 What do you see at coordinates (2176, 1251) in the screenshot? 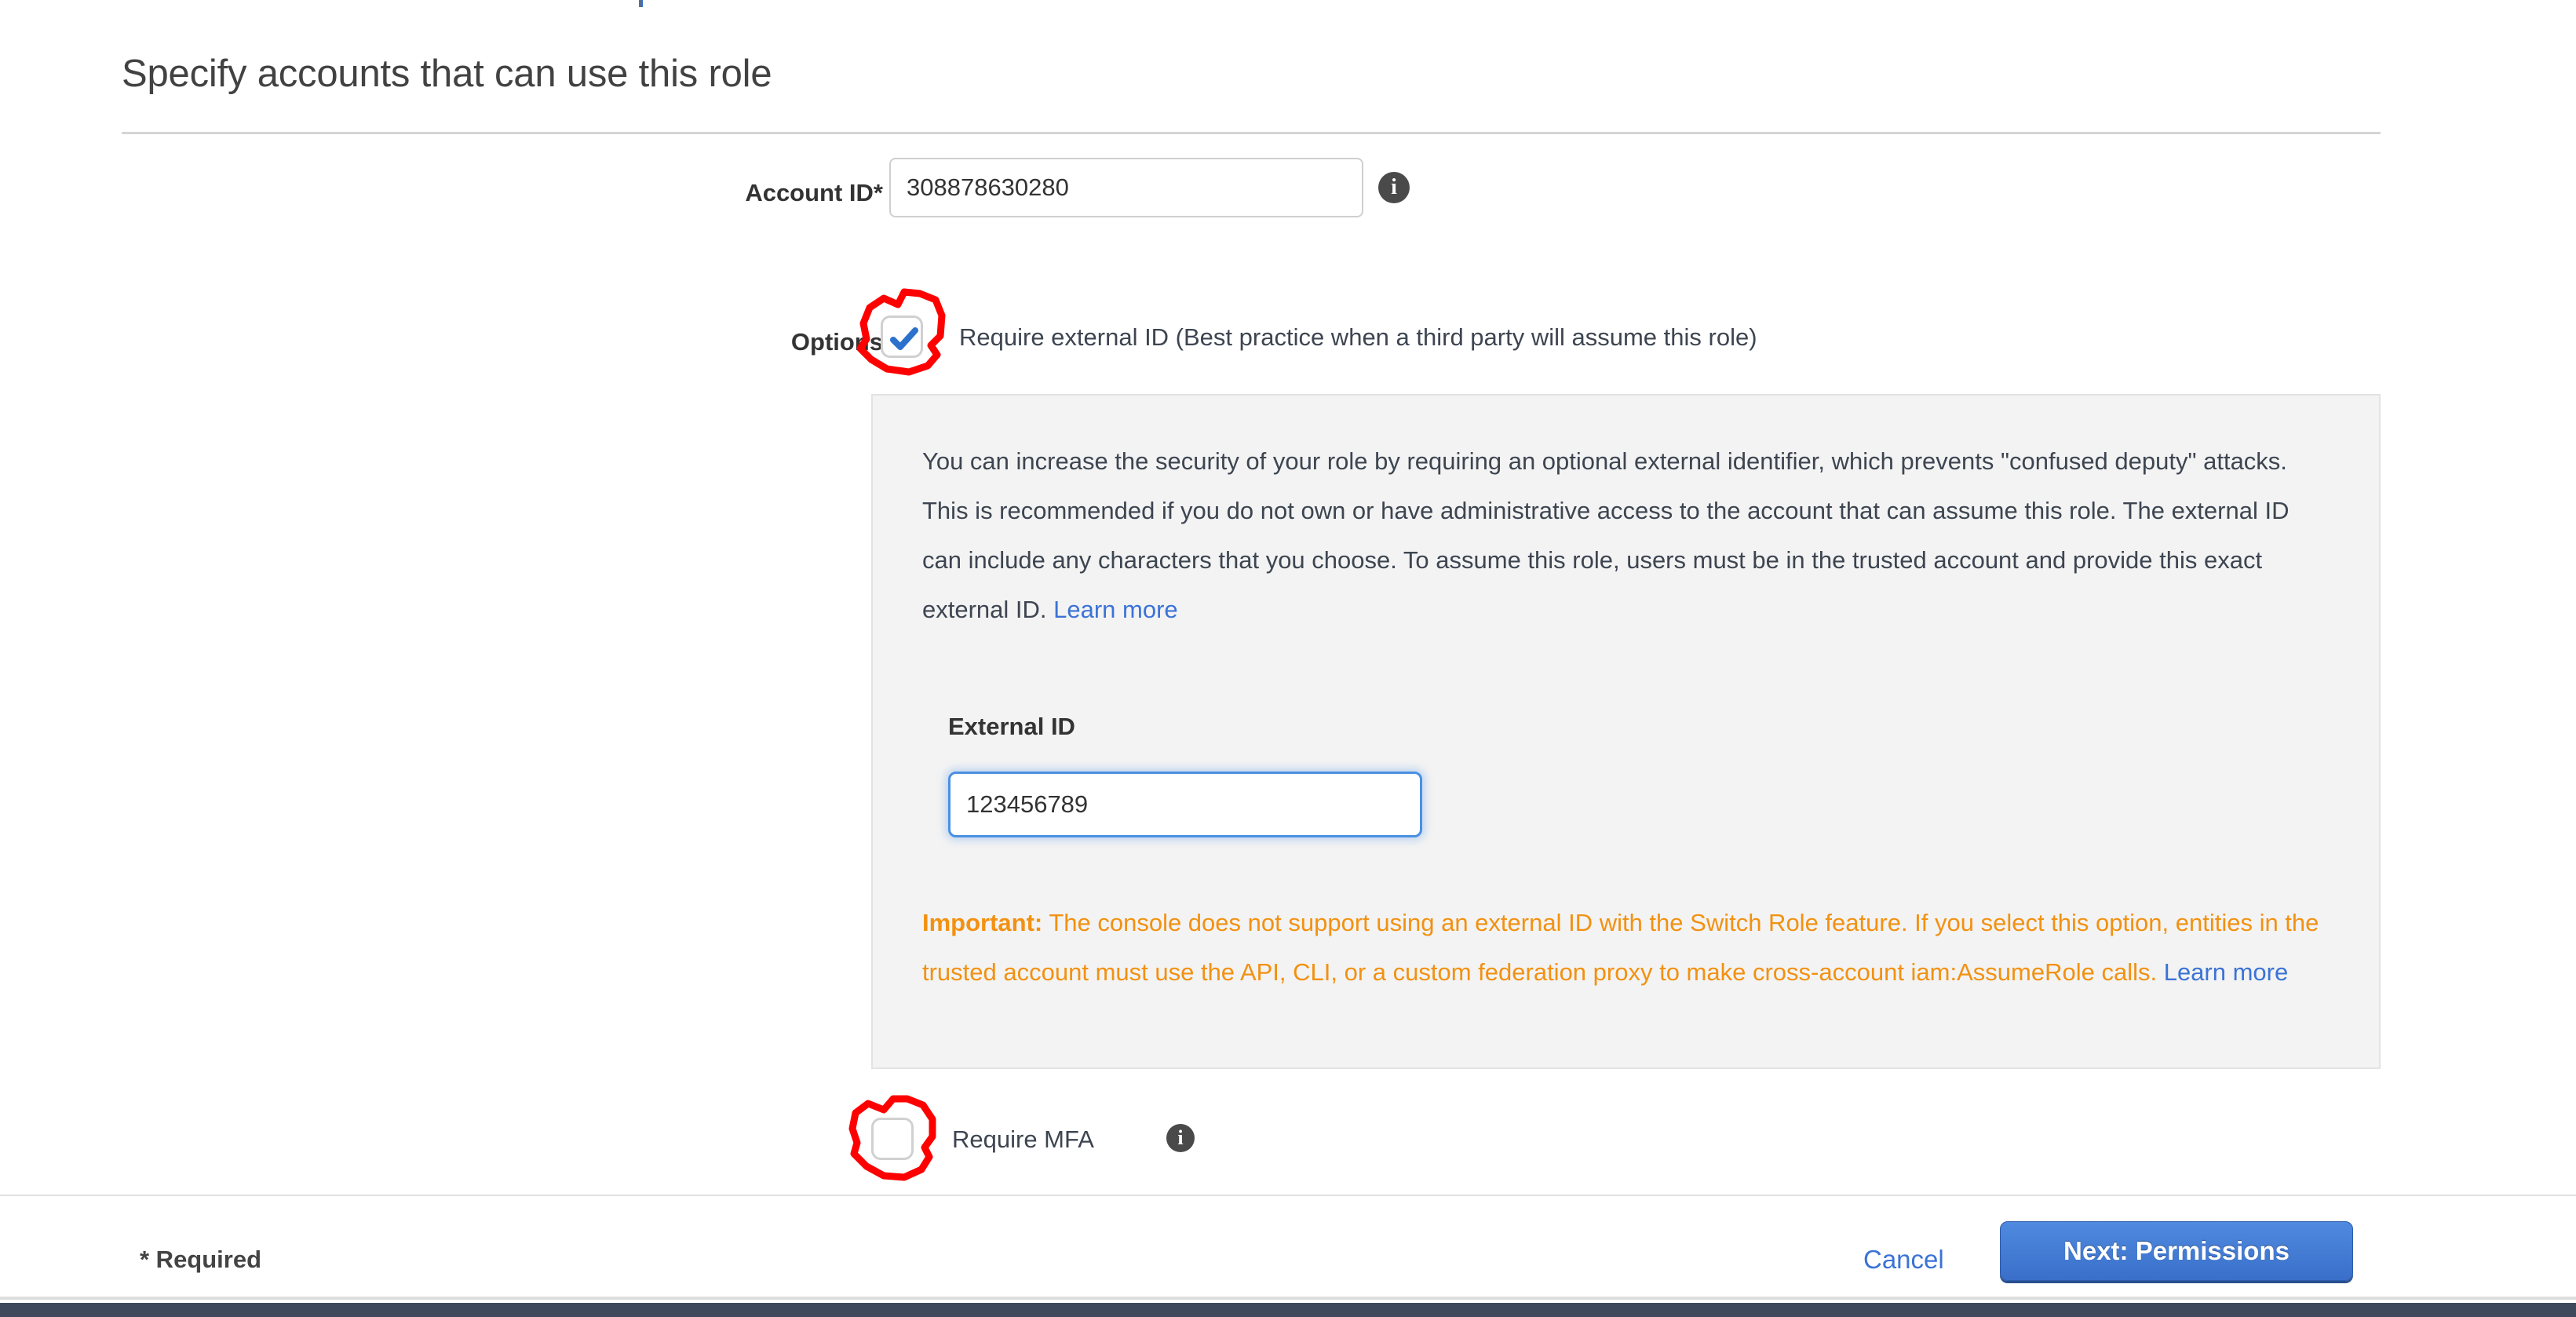
I see `next-permissions-button: Next: Permissions` at bounding box center [2176, 1251].